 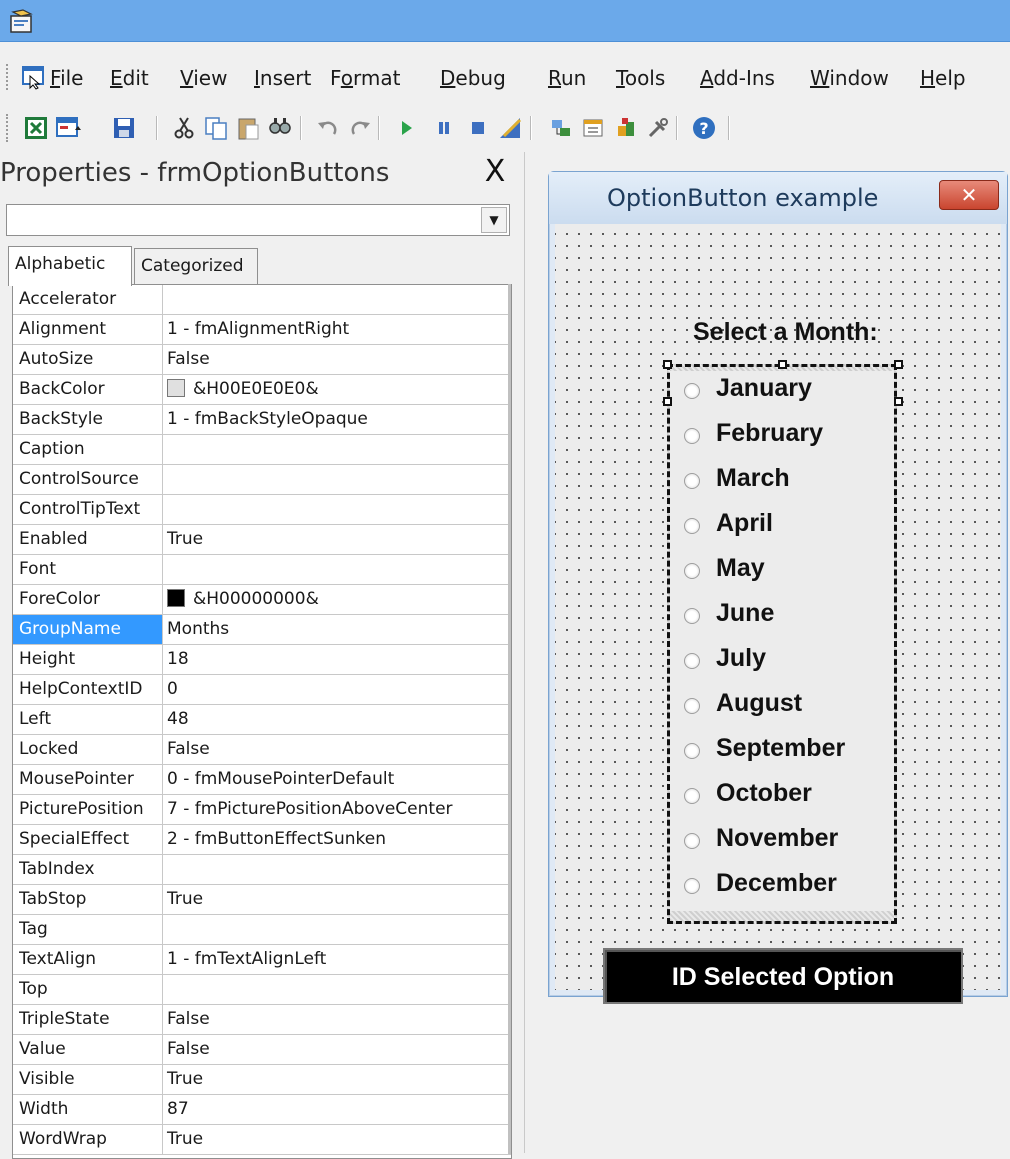 What do you see at coordinates (90, 449) in the screenshot?
I see `property-name: Caption` at bounding box center [90, 449].